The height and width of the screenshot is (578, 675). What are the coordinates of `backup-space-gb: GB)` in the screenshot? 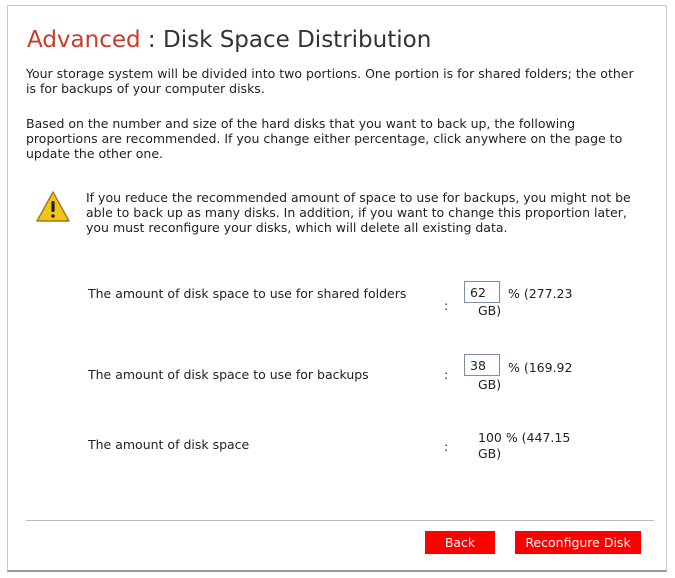 It's located at (490, 384).